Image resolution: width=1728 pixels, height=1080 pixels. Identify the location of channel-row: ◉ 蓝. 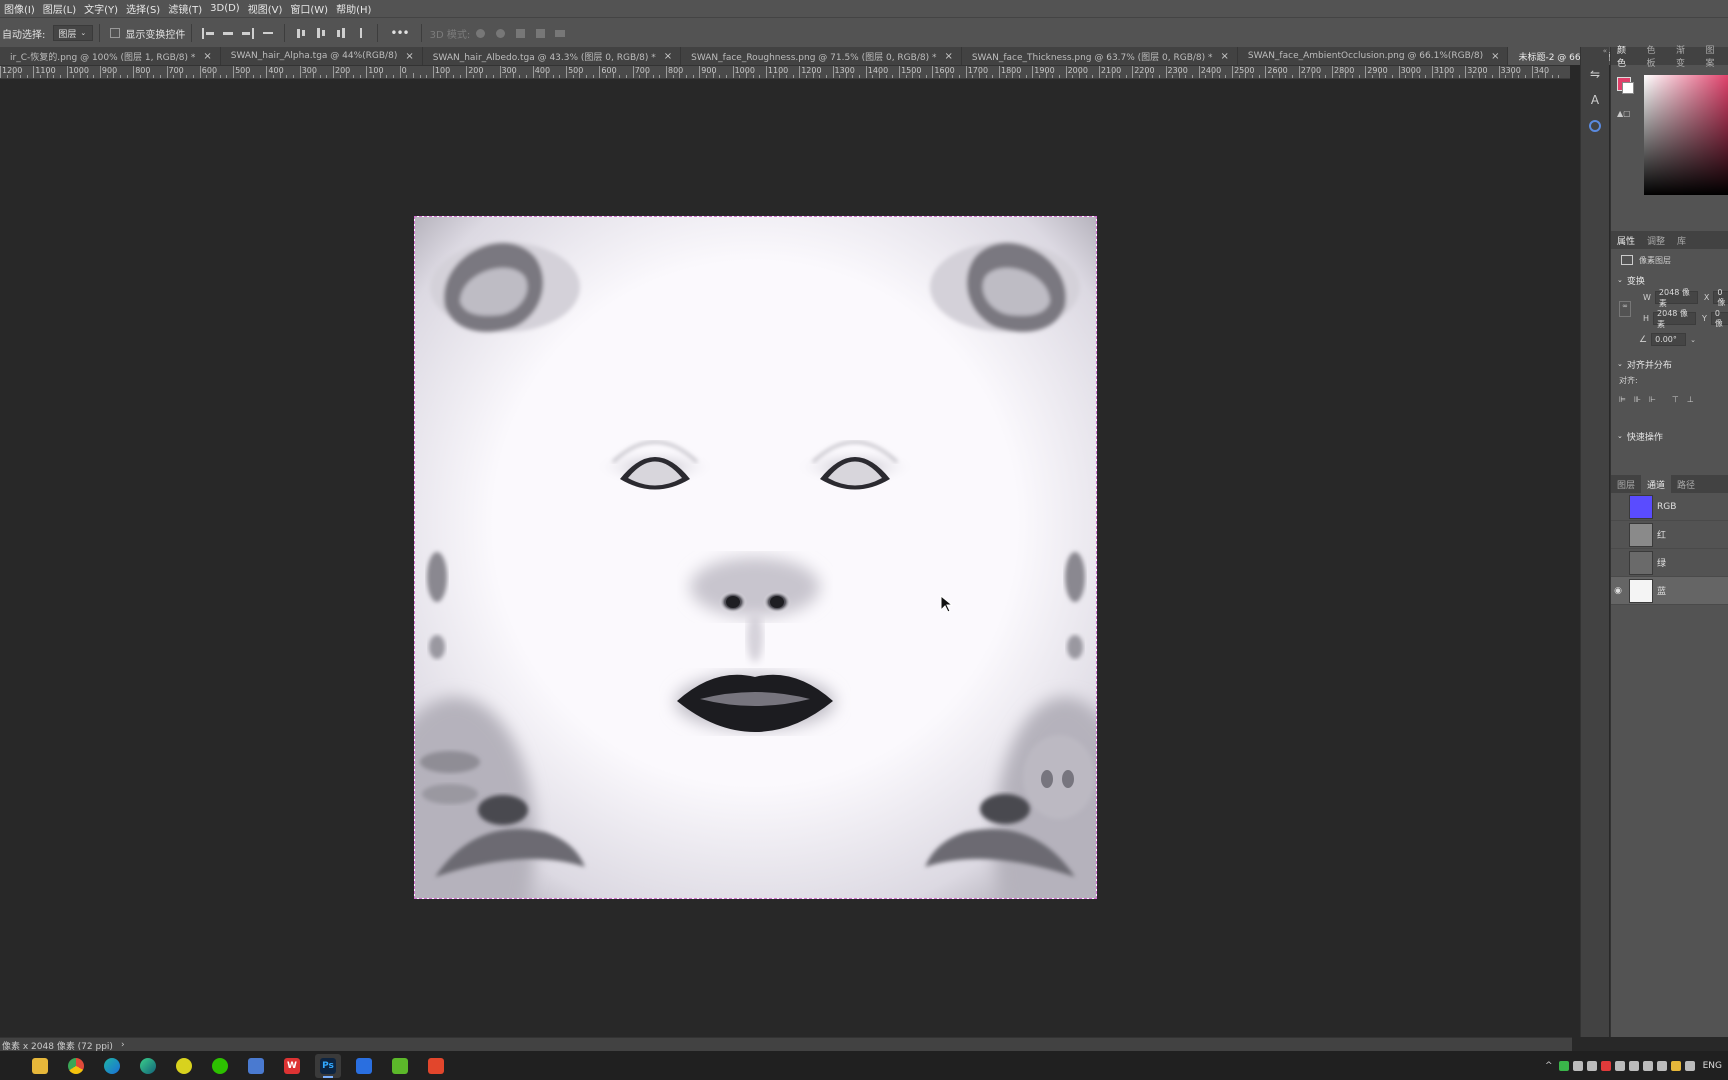
(1669, 591).